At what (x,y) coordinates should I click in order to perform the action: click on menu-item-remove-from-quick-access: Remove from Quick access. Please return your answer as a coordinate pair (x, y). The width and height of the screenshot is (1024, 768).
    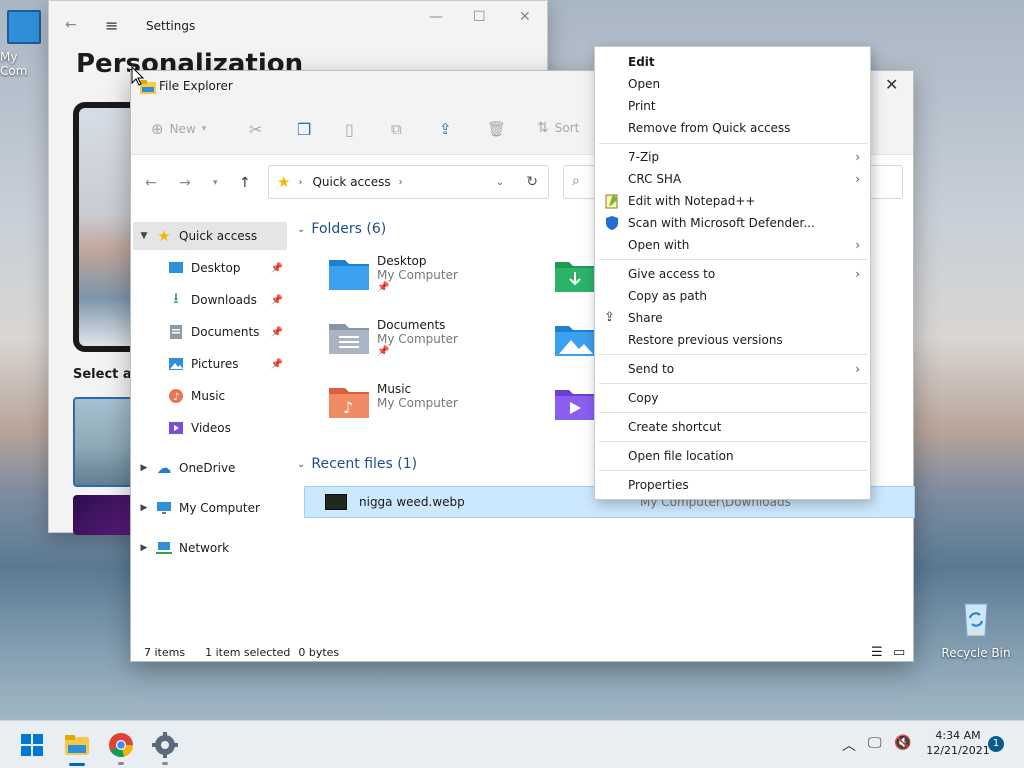
    Looking at the image, I should click on (732, 128).